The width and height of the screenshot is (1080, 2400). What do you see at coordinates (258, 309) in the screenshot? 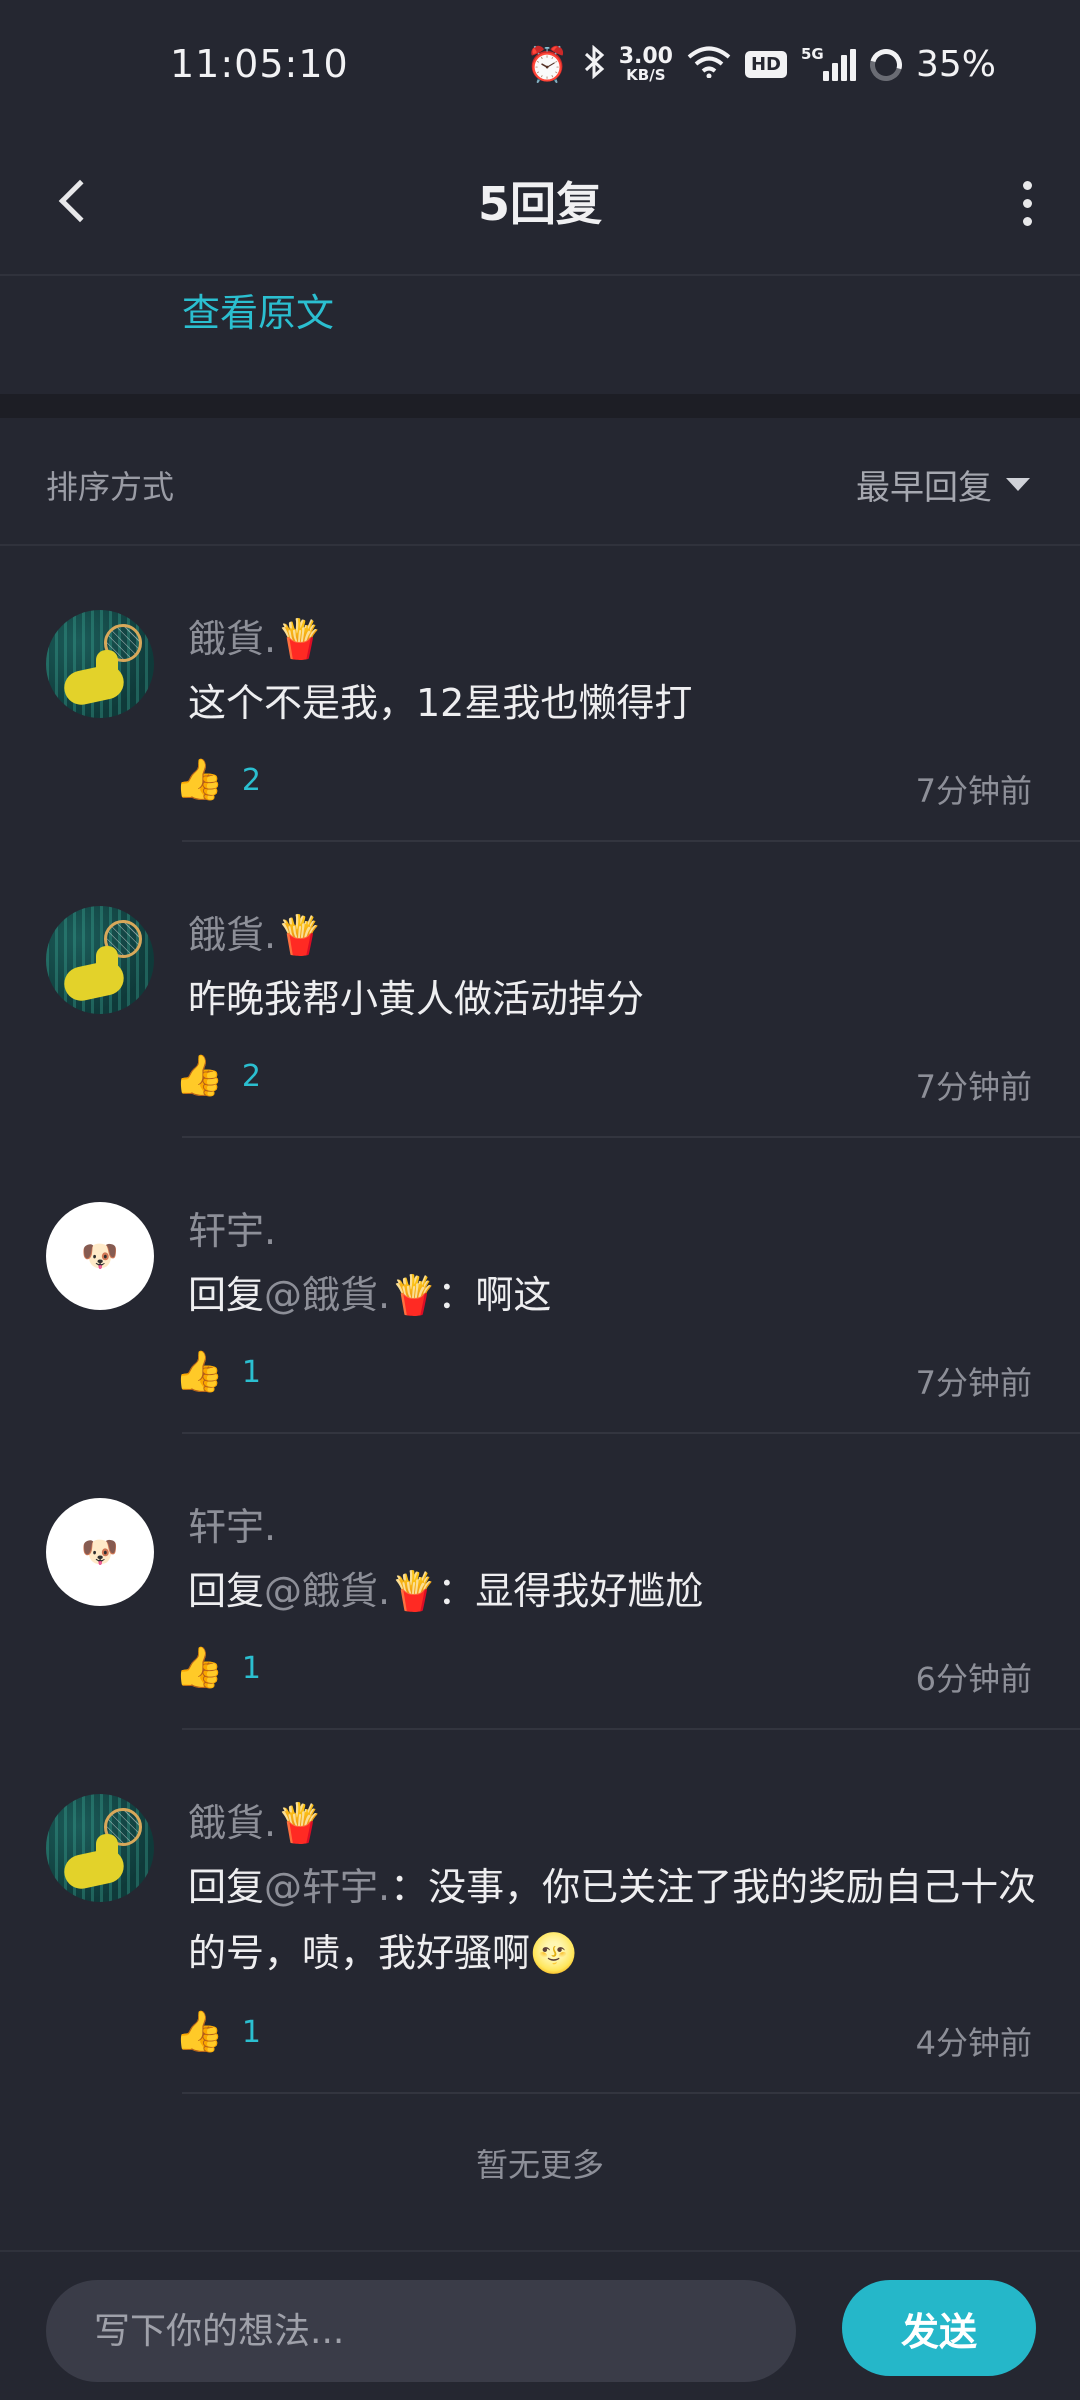
I see `view-original-link: 查看原文` at bounding box center [258, 309].